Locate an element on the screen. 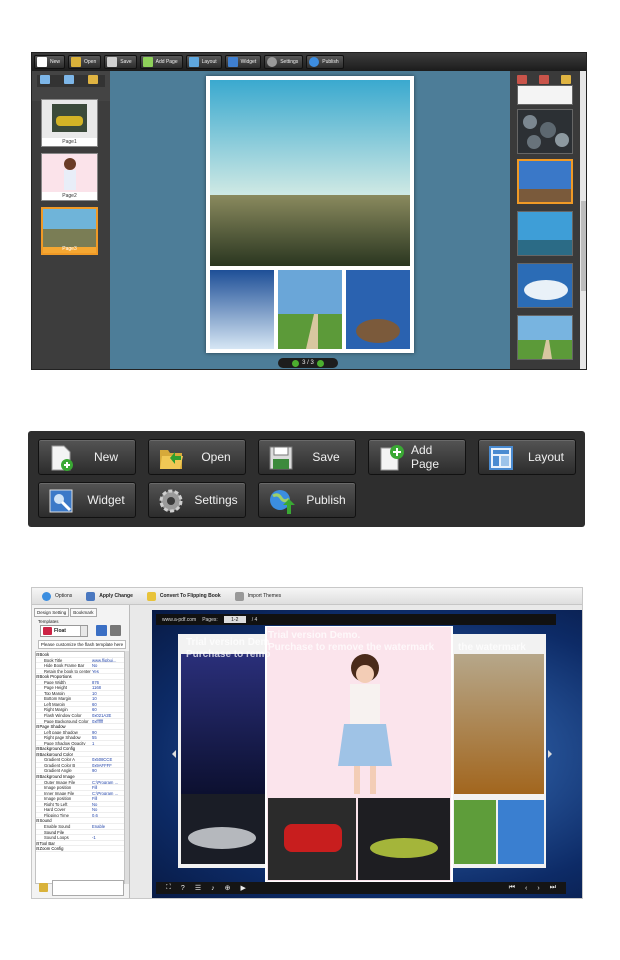 The width and height of the screenshot is (620, 960). insert-page-after-icon is located at coordinates (69, 79).